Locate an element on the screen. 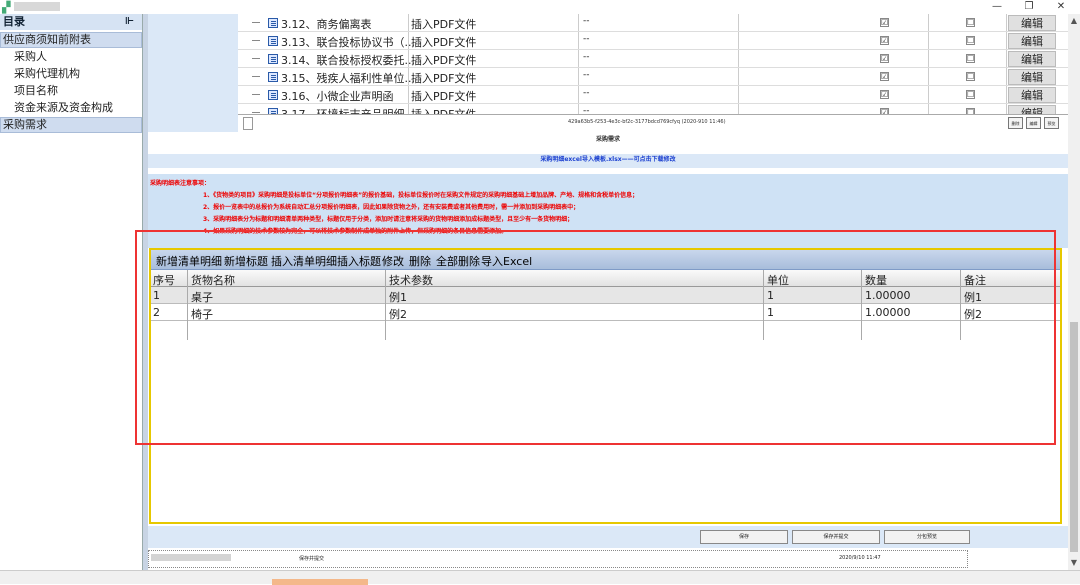  pin-icon: ⊩ is located at coordinates (129, 22).